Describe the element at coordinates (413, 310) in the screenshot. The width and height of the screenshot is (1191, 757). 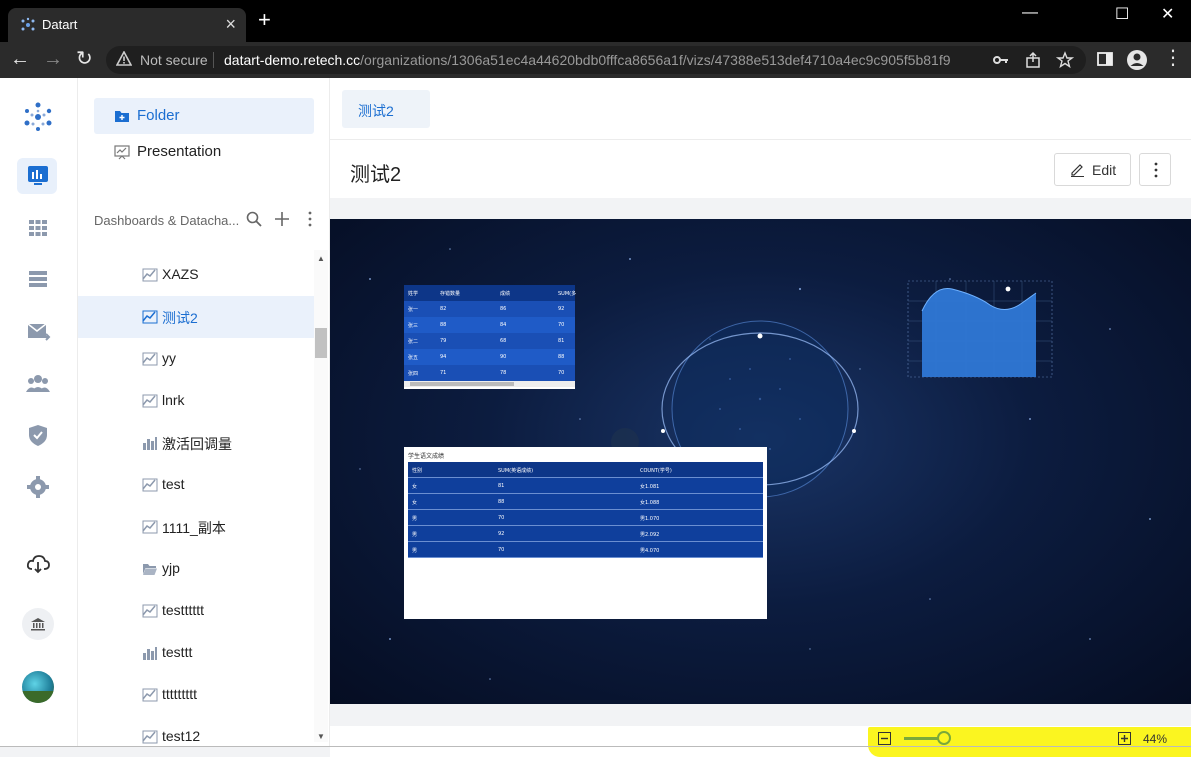
I see `table-cell: 张一` at that location.